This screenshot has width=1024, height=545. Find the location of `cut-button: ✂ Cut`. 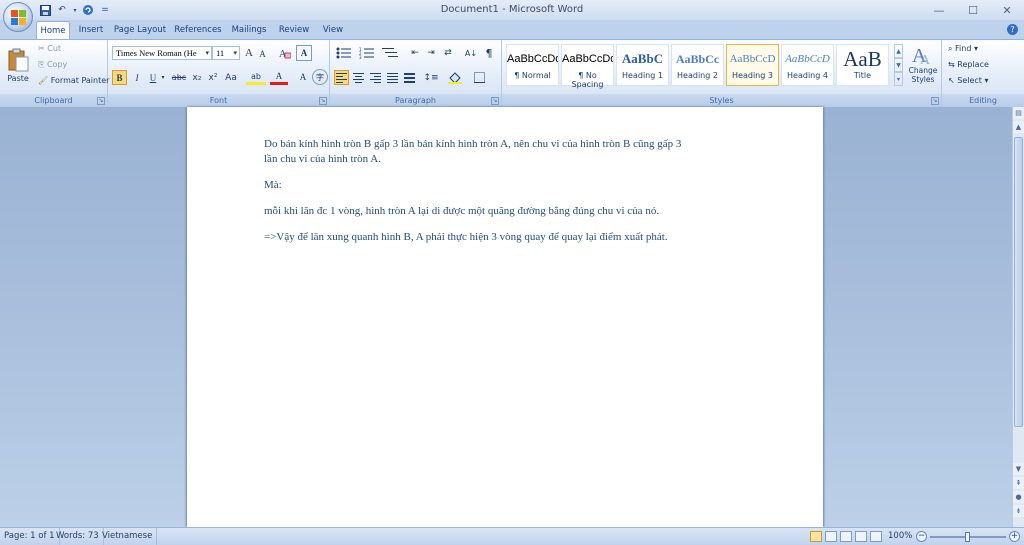

cut-button: ✂ Cut is located at coordinates (49, 48).